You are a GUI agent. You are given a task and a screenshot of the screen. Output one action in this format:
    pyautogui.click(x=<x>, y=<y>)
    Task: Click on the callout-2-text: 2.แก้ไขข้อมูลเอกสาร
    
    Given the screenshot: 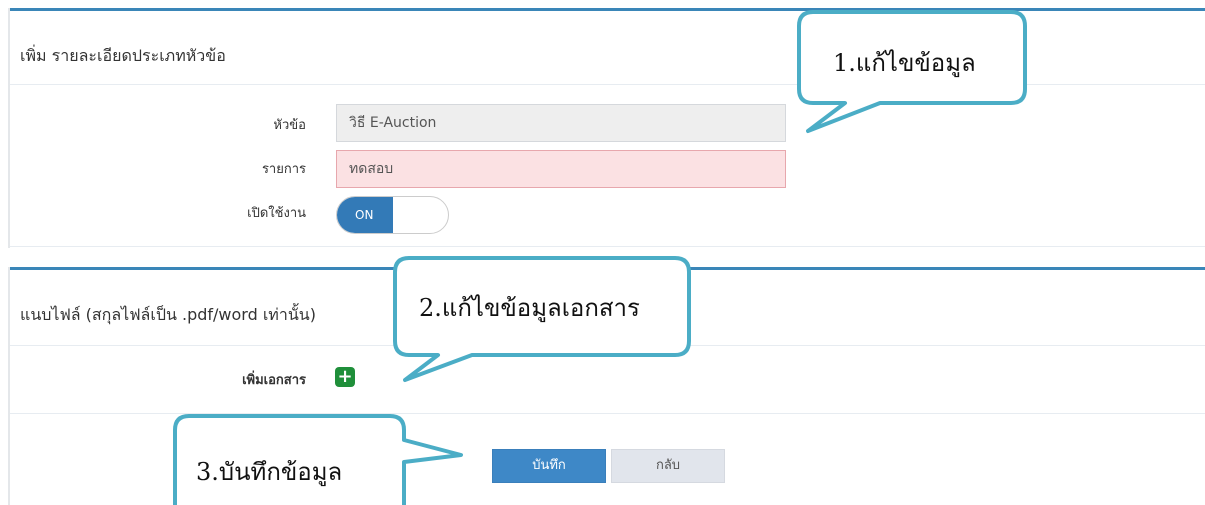 What is the action you would take?
    pyautogui.click(x=529, y=308)
    